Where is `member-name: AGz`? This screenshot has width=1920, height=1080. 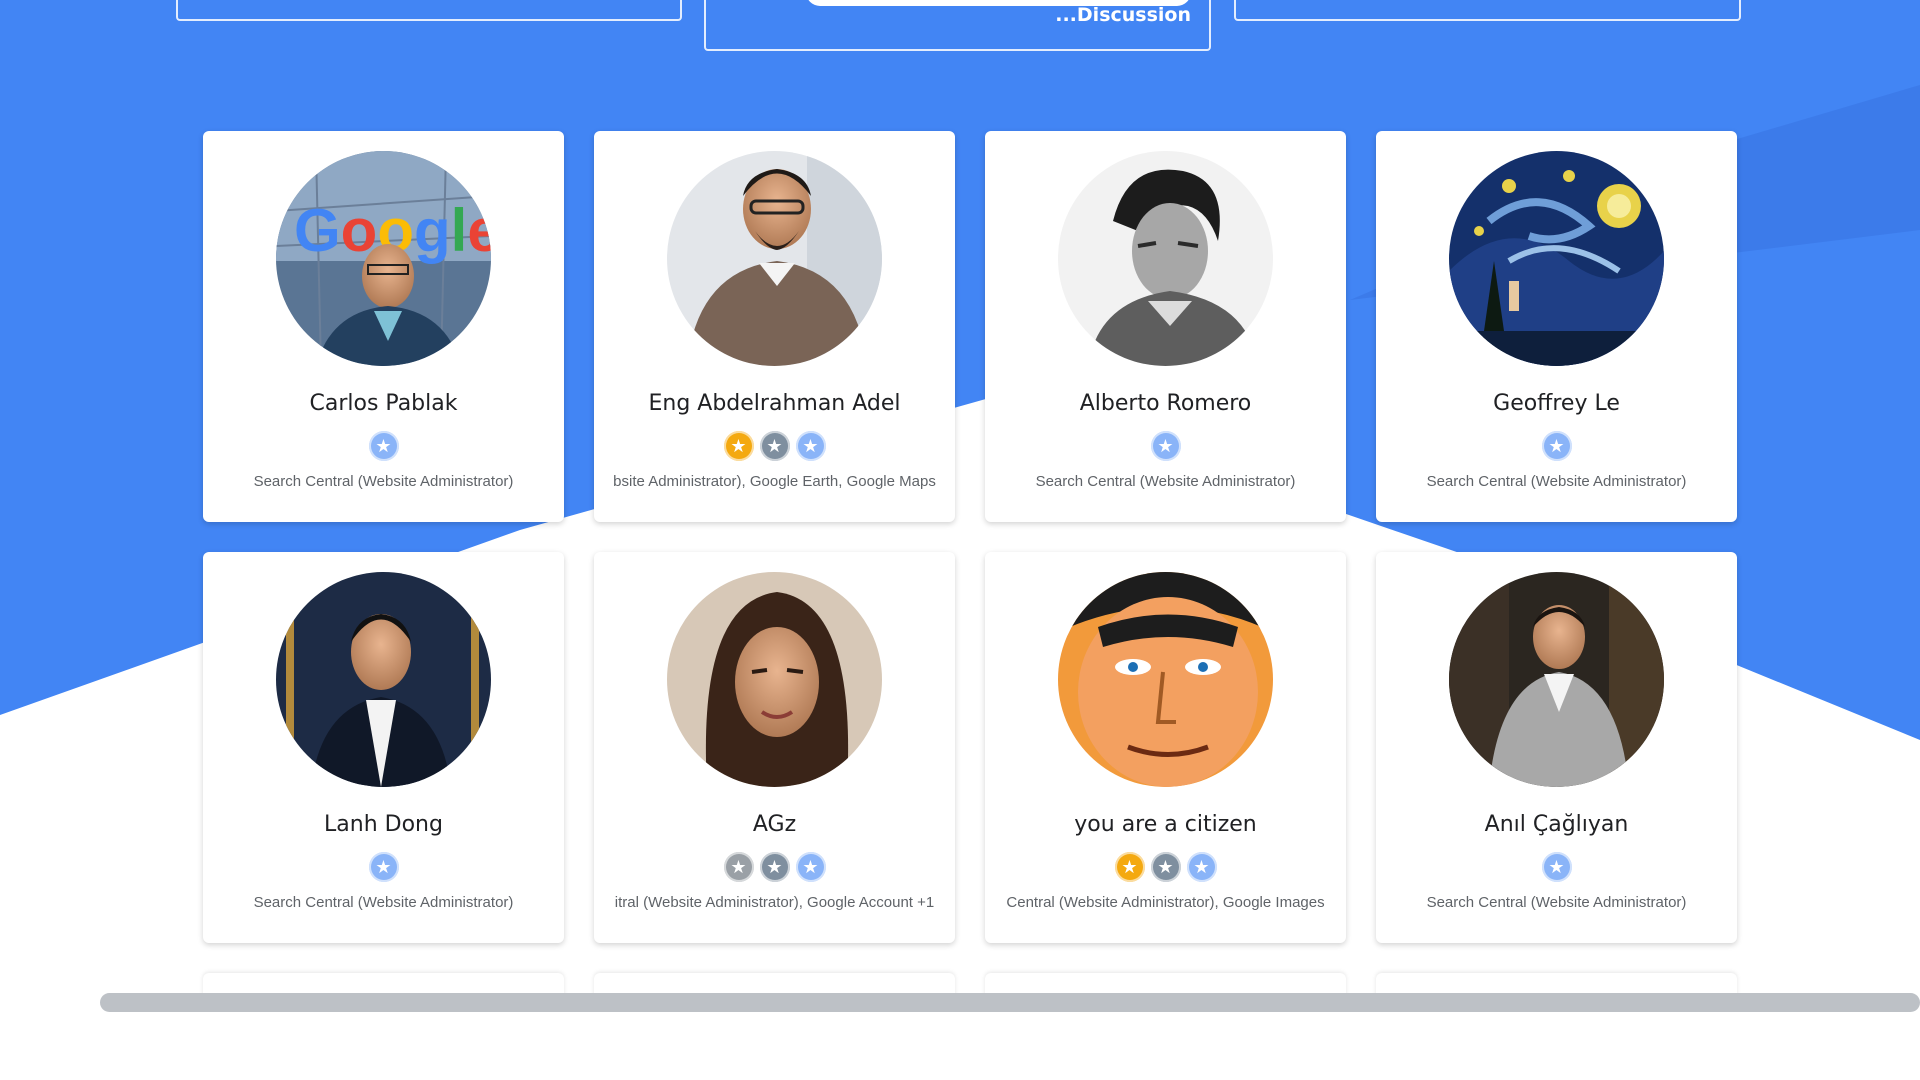
member-name: AGz is located at coordinates (774, 824).